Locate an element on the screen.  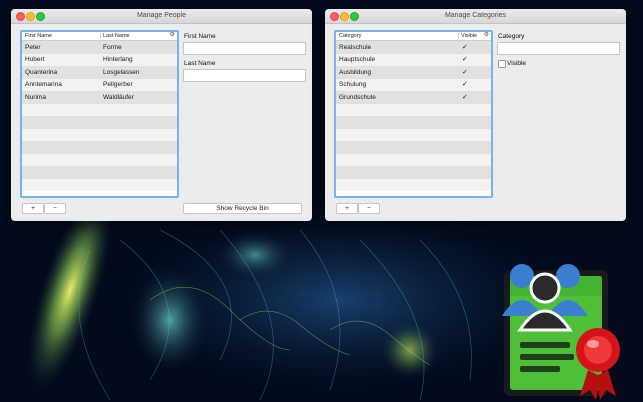
column-header-first-name: First Name is located at coordinates (38, 36).